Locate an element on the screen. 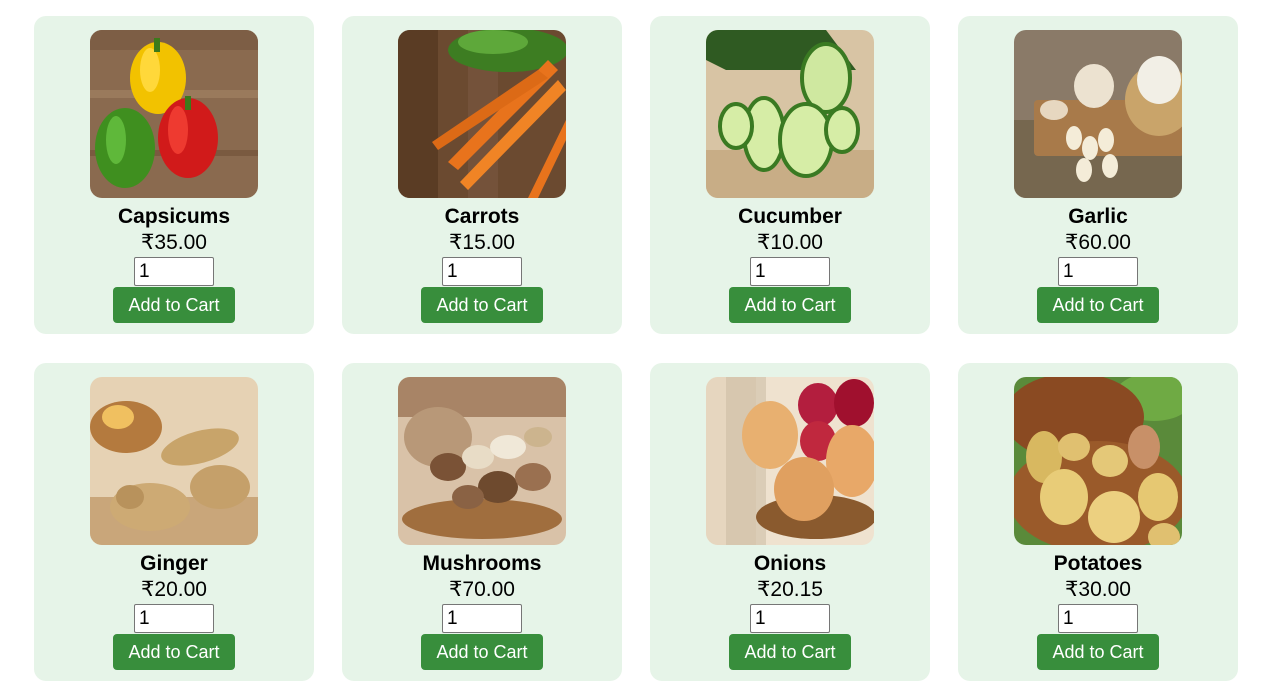  product-card-capsicums: Capsicums ₹35.00 Add to Cart is located at coordinates (174, 175).